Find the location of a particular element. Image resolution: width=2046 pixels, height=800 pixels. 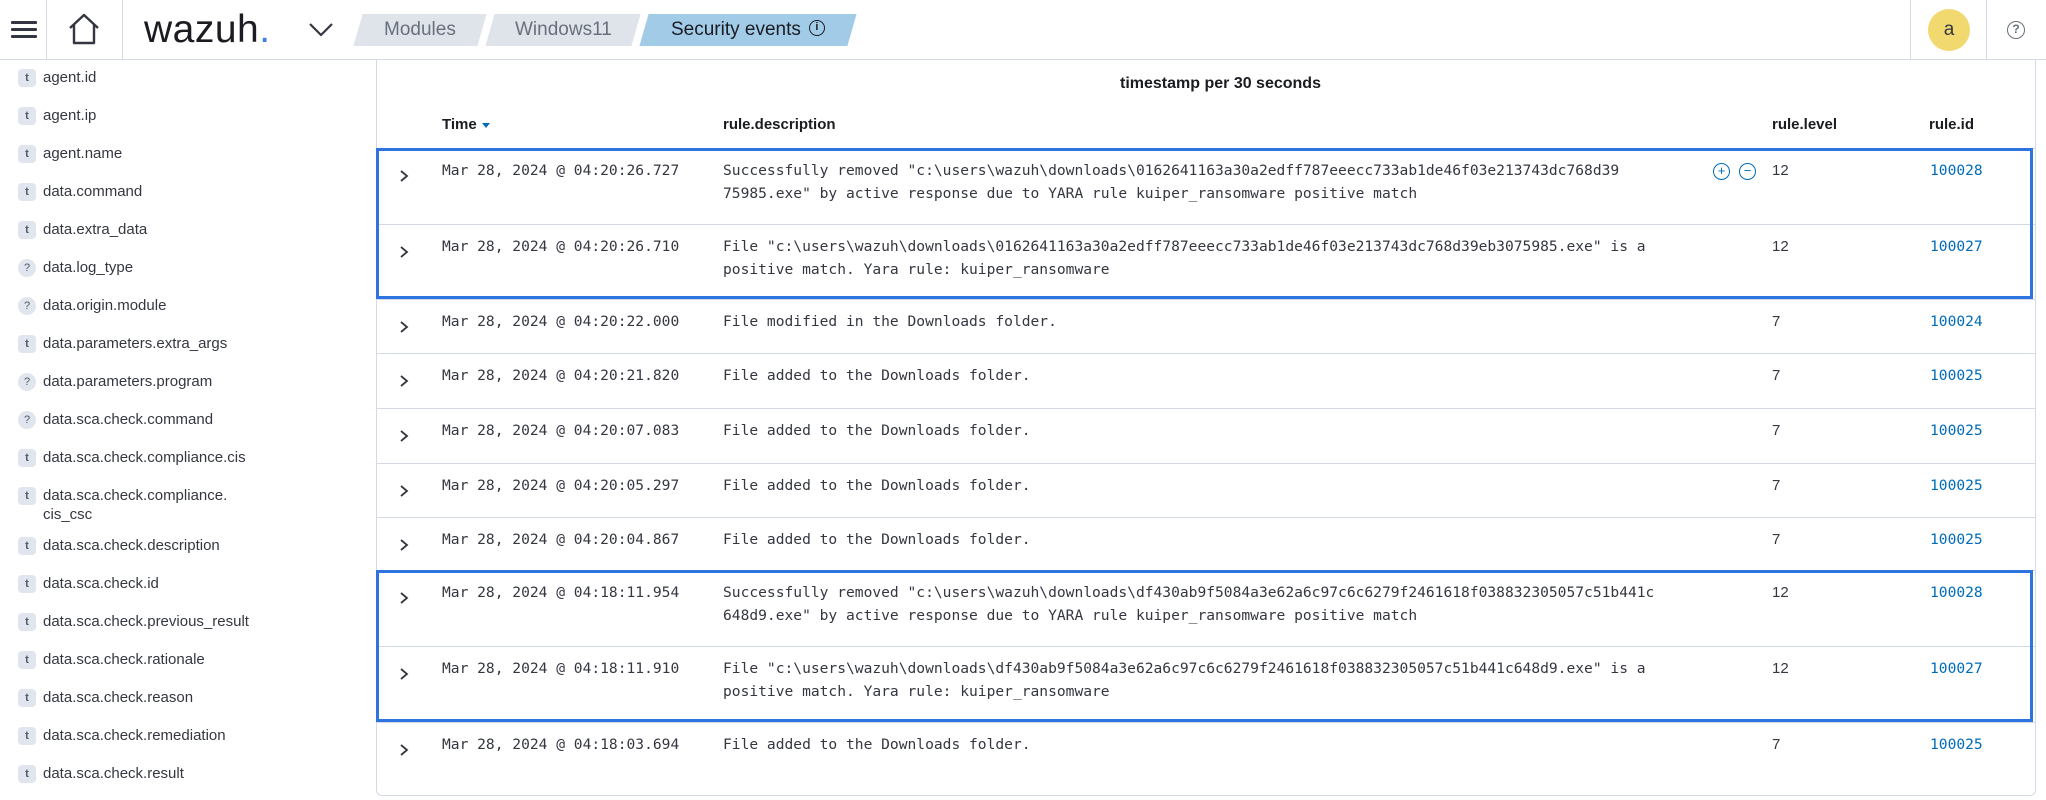

field-item: t agent.ip is located at coordinates (57, 115).